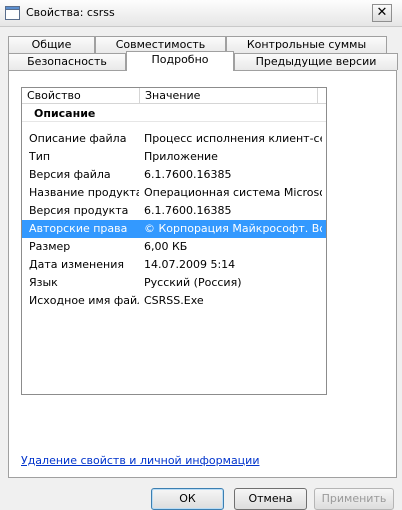 The width and height of the screenshot is (402, 510). What do you see at coordinates (78, 138) in the screenshot?
I see `property-name: Описание файла` at bounding box center [78, 138].